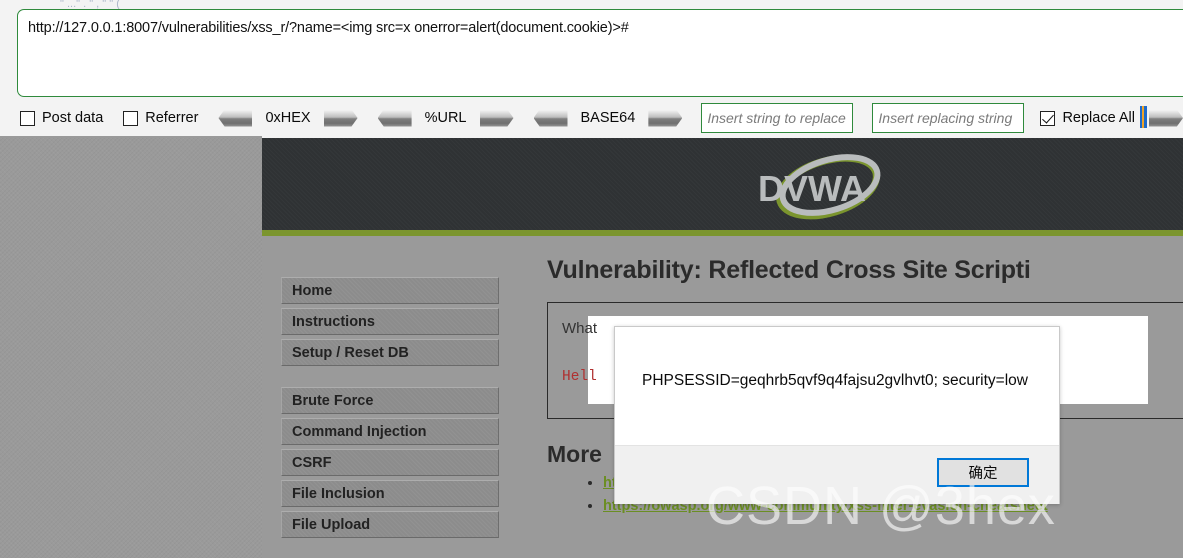 Image resolution: width=1183 pixels, height=558 pixels. Describe the element at coordinates (1098, 118) in the screenshot. I see `replace-all-label: Replace All` at that location.